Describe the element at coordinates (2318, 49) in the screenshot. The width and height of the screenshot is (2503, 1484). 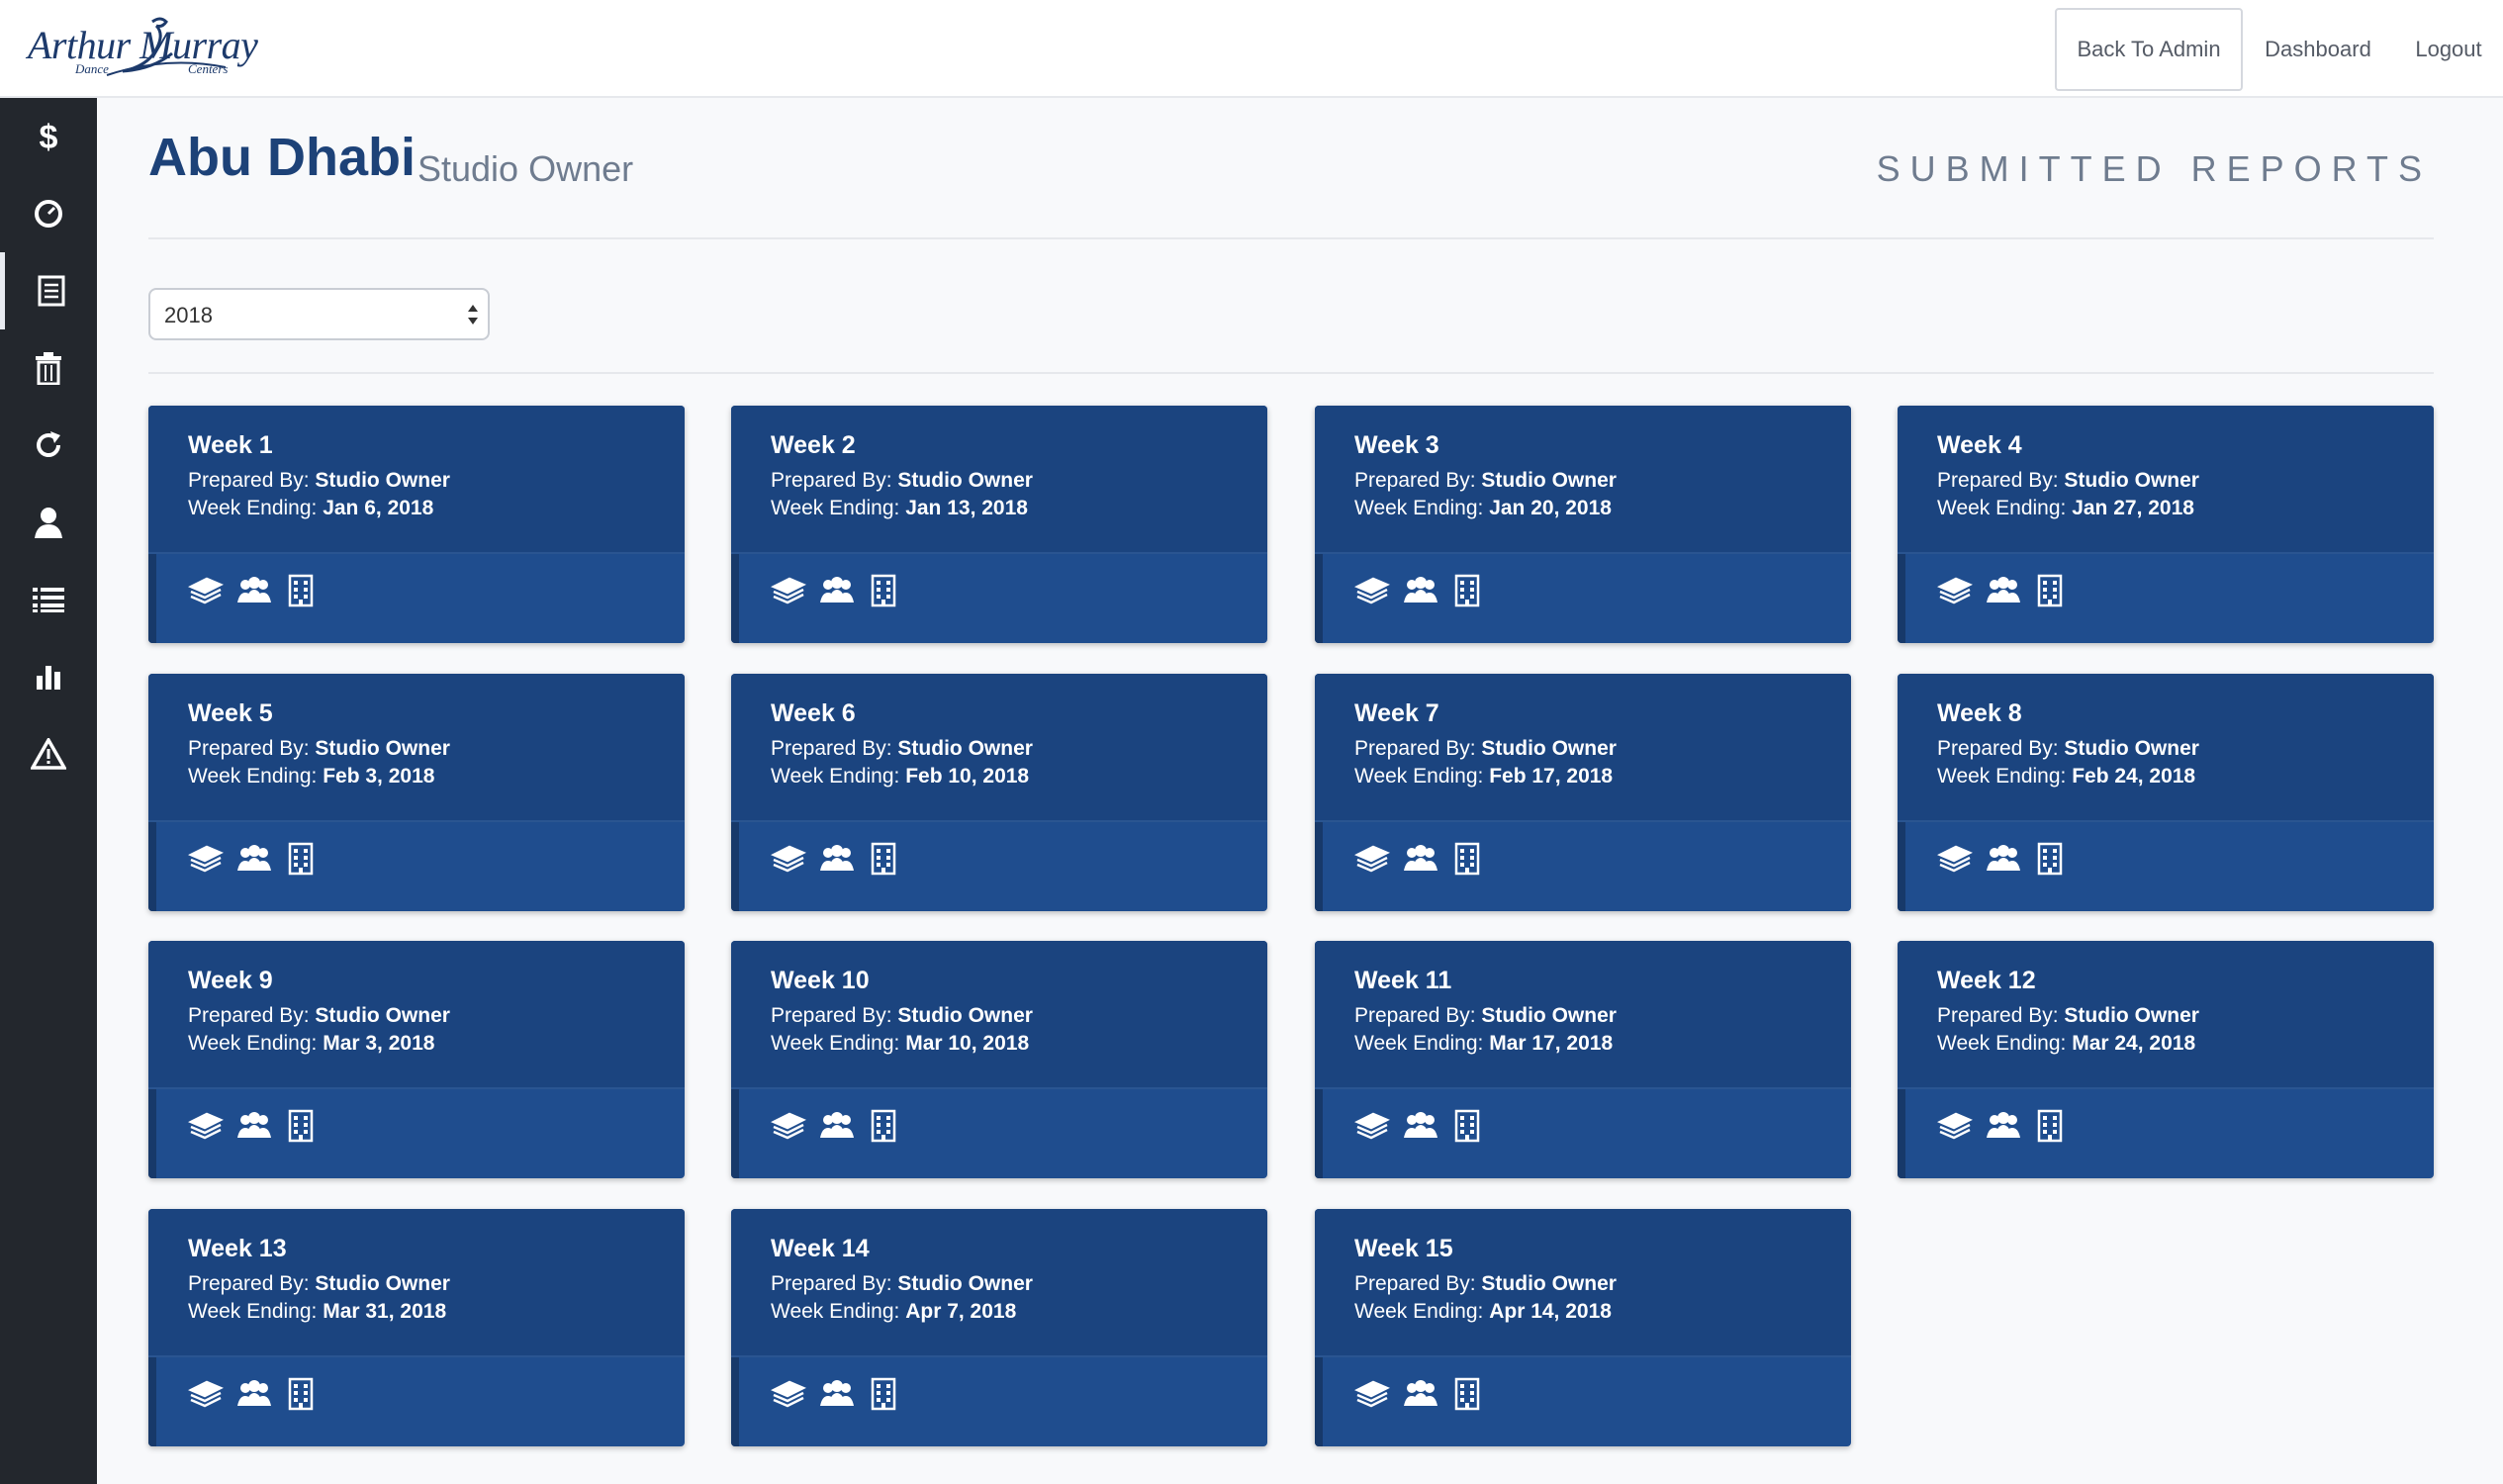
I see `dashboard-link: Dashboard` at that location.